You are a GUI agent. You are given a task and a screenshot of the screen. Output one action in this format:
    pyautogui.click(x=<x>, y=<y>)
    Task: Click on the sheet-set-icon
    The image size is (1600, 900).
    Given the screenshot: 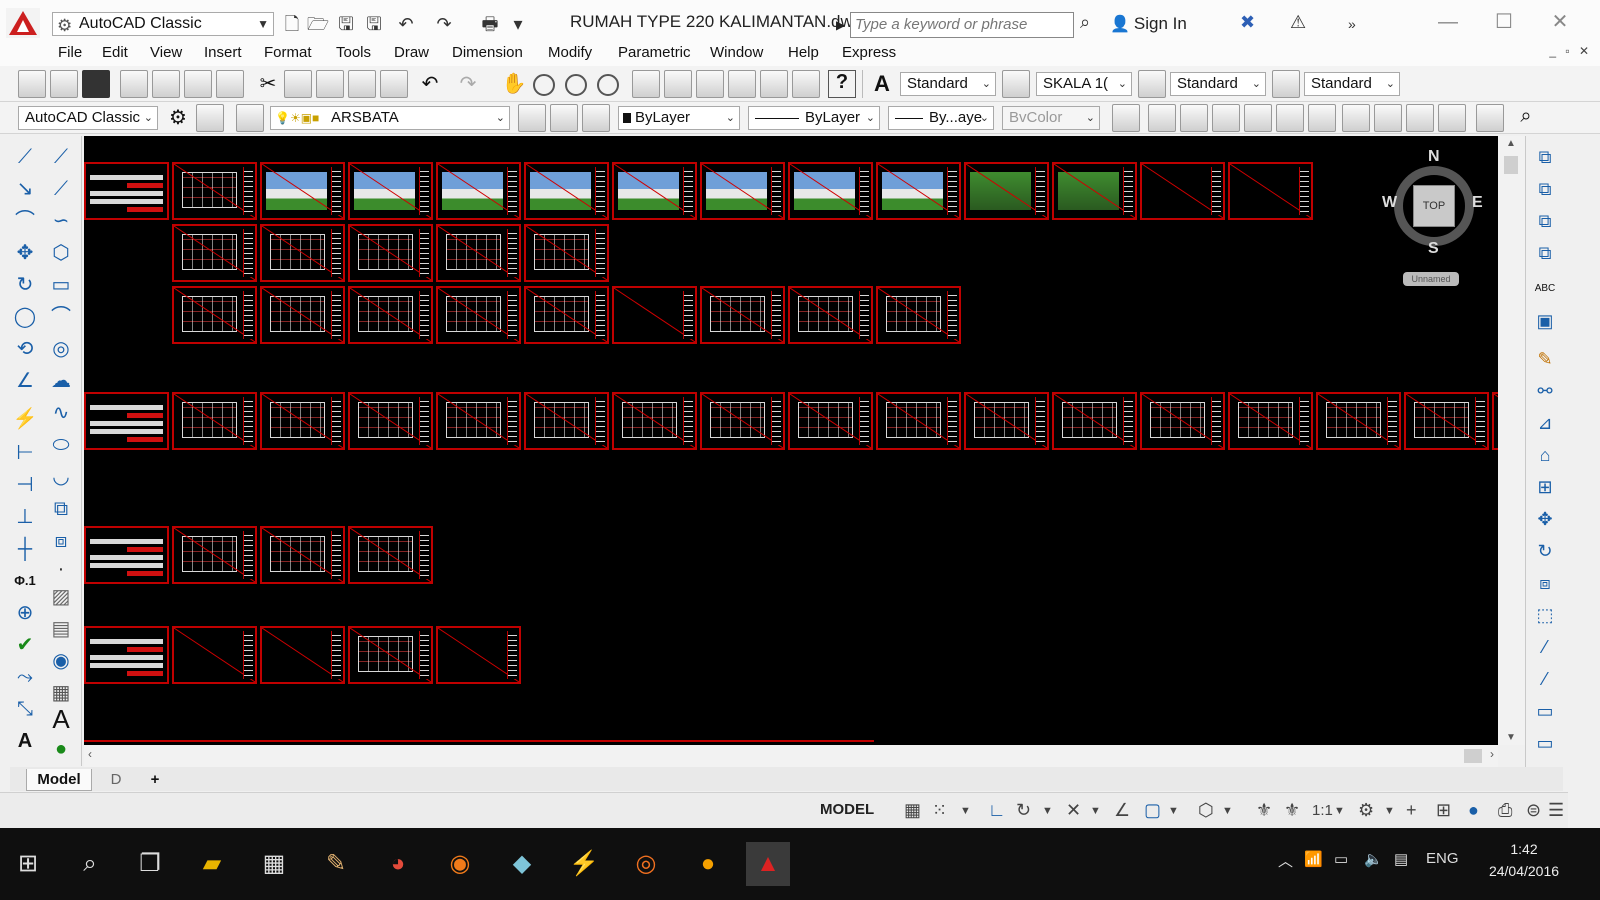 What is the action you would take?
    pyautogui.click(x=742, y=84)
    